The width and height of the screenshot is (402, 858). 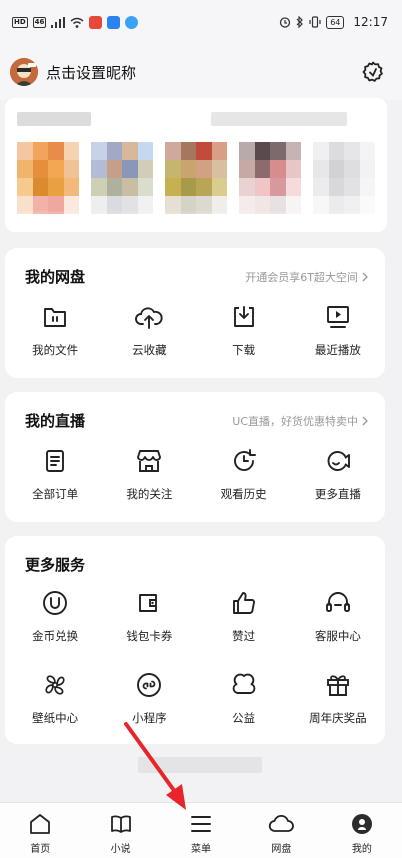 What do you see at coordinates (55, 494) in the screenshot?
I see `grid-item-label: 全部订单` at bounding box center [55, 494].